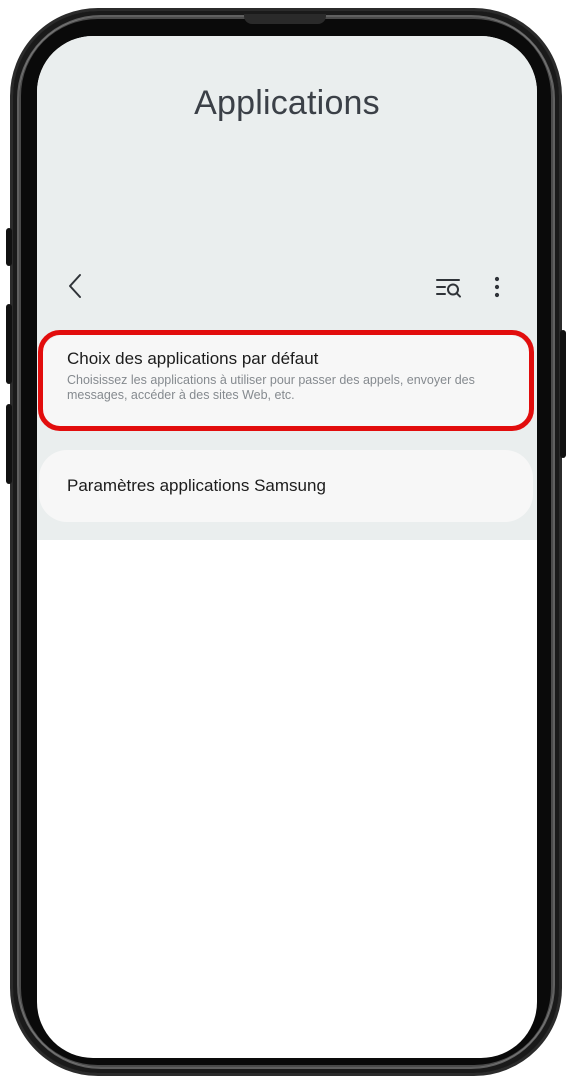 The image size is (570, 1081). I want to click on chevron-left-icon, so click(75, 286).